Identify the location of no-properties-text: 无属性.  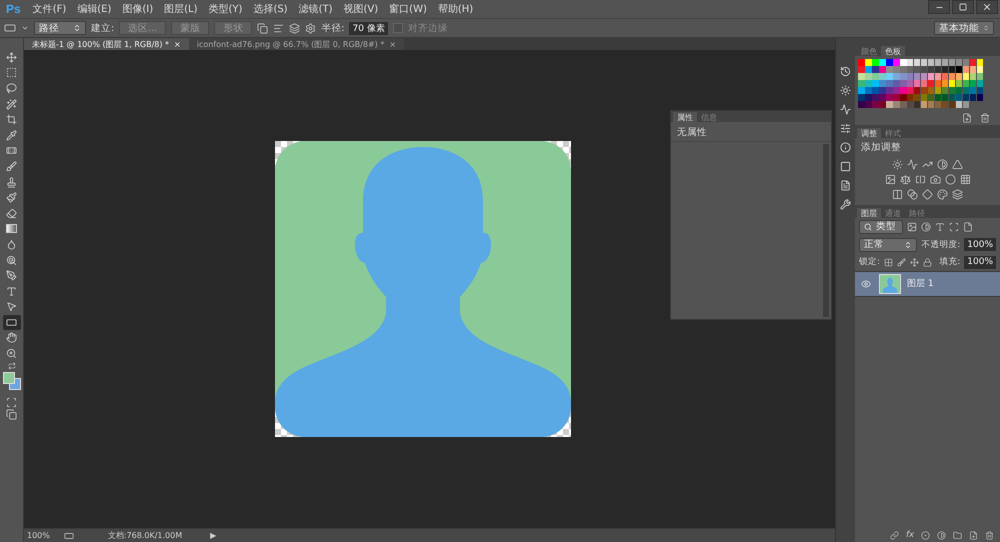
(751, 132).